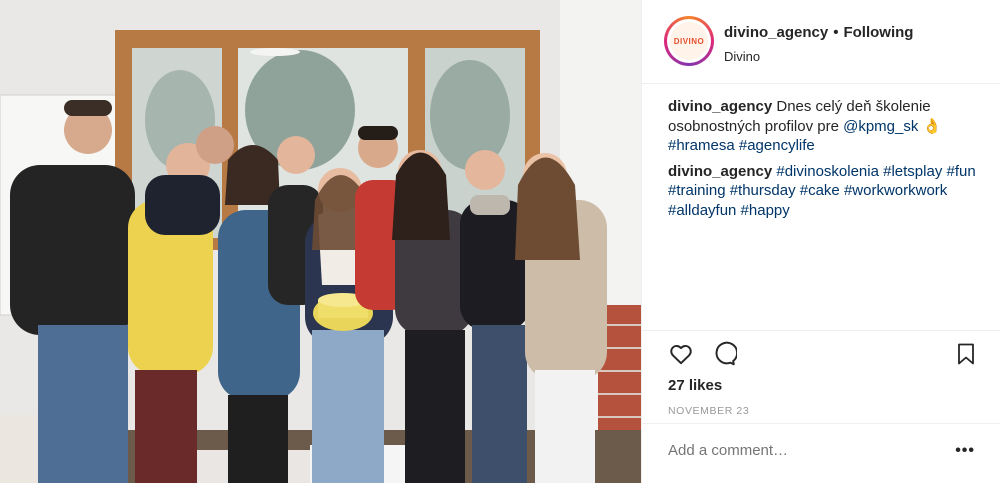 The image size is (1000, 484). Describe the element at coordinates (798, 450) in the screenshot. I see `add-comment-input` at that location.